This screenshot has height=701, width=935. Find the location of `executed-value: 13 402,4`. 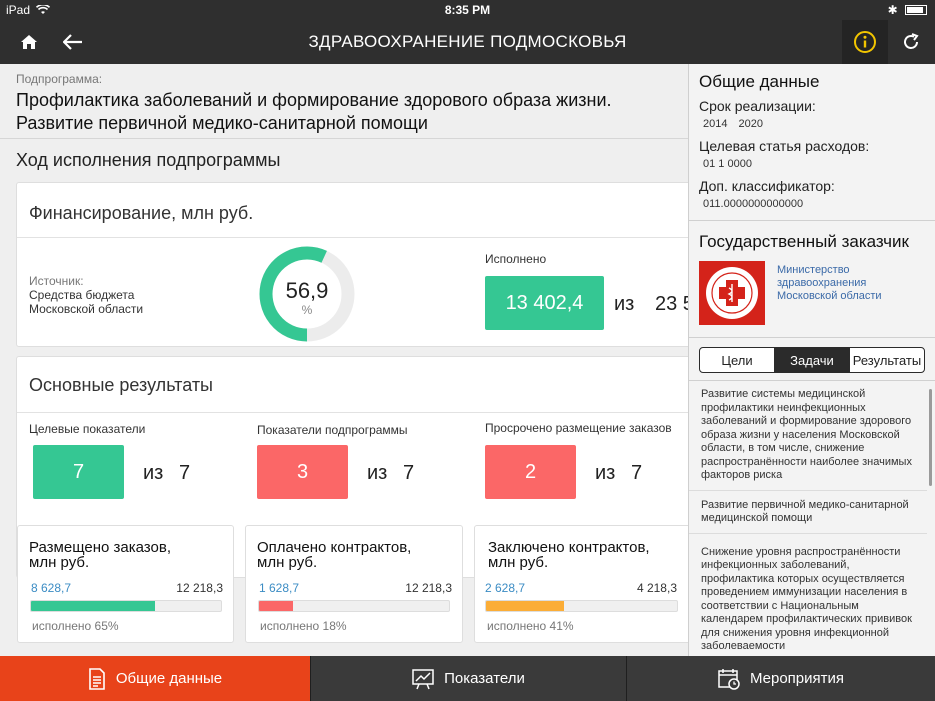

executed-value: 13 402,4 is located at coordinates (544, 303).